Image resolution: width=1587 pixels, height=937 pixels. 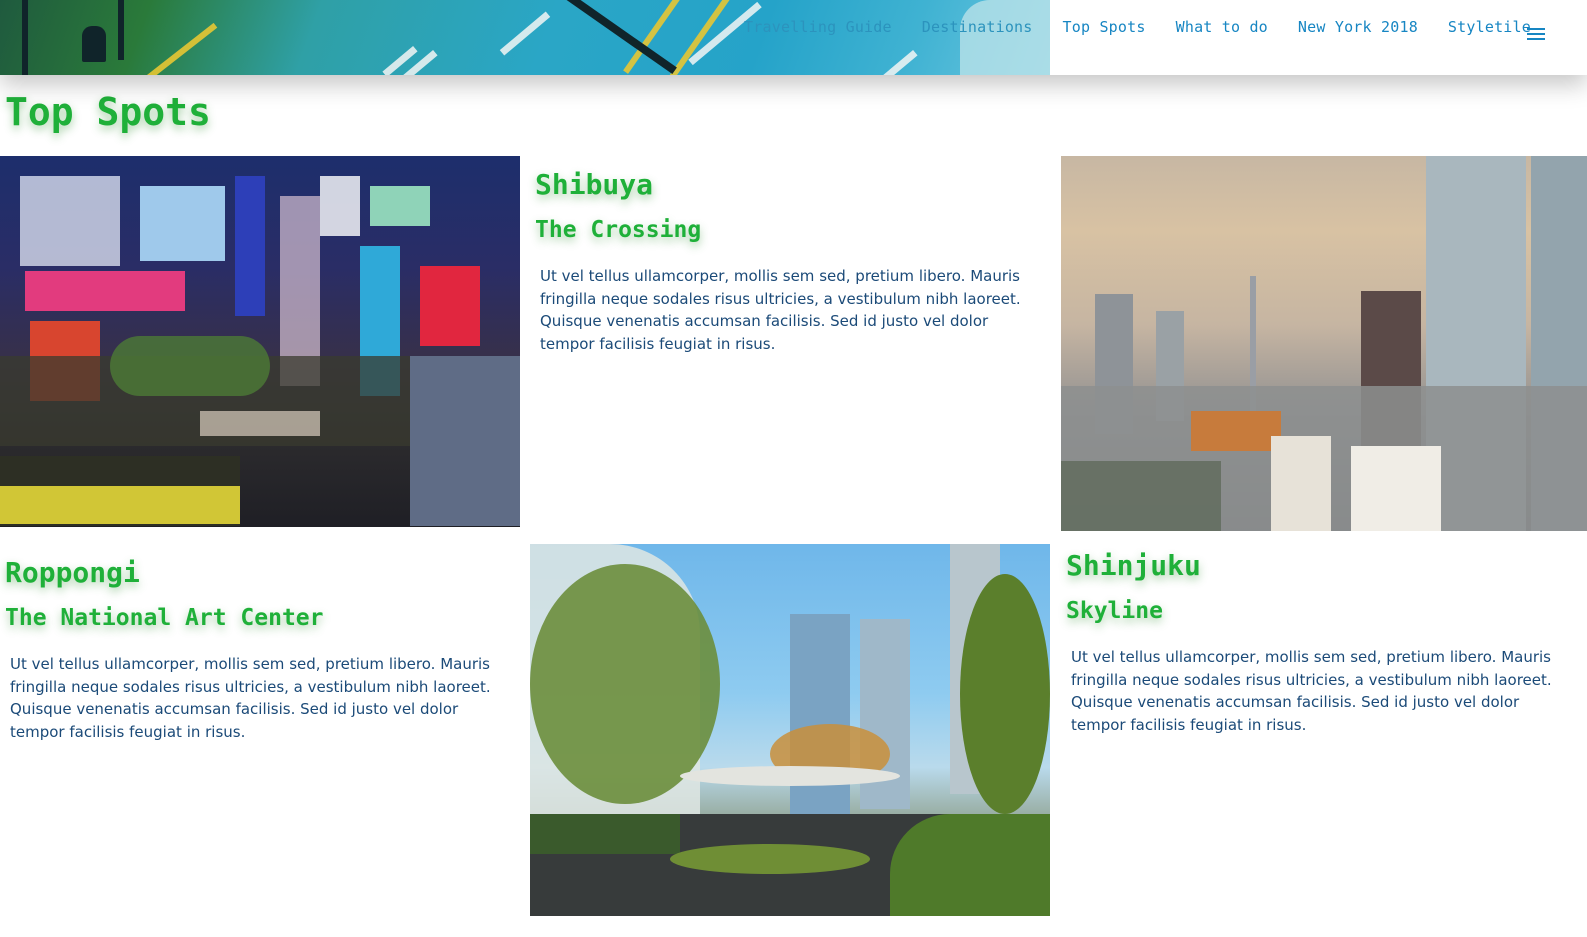 What do you see at coordinates (790, 730) in the screenshot?
I see `national-art-center-photo` at bounding box center [790, 730].